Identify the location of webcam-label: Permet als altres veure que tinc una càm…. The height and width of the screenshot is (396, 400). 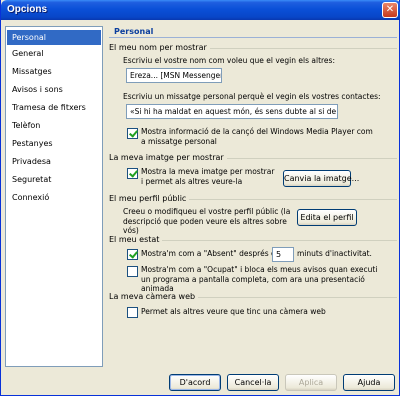
(233, 311).